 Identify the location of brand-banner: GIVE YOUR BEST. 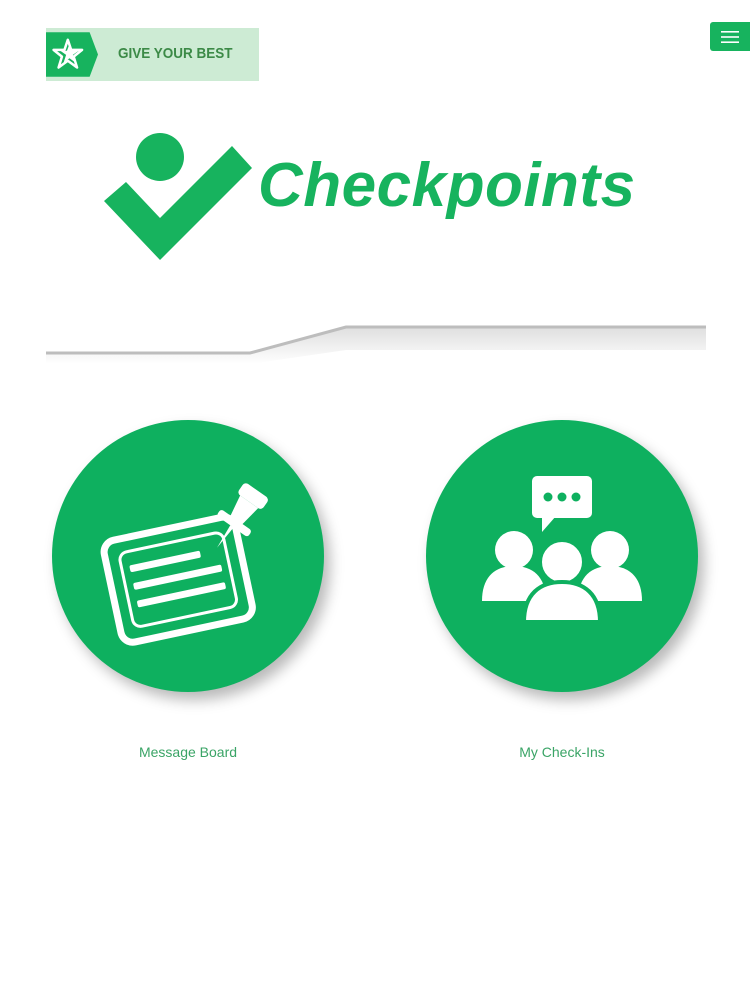
(152, 54).